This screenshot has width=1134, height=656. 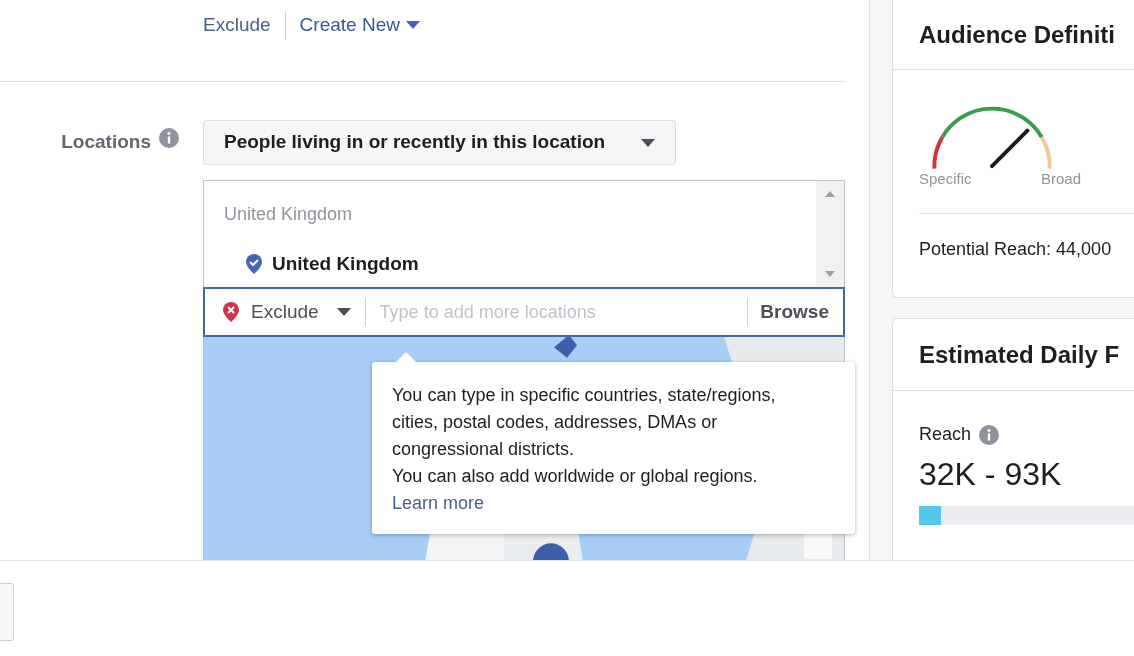 What do you see at coordinates (254, 264) in the screenshot?
I see `location-pin-icon` at bounding box center [254, 264].